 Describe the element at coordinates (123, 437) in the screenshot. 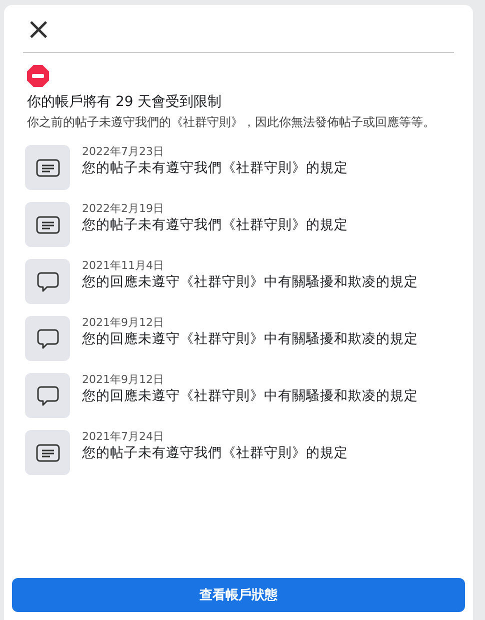

I see `violation-date: 2021年7月24日` at that location.